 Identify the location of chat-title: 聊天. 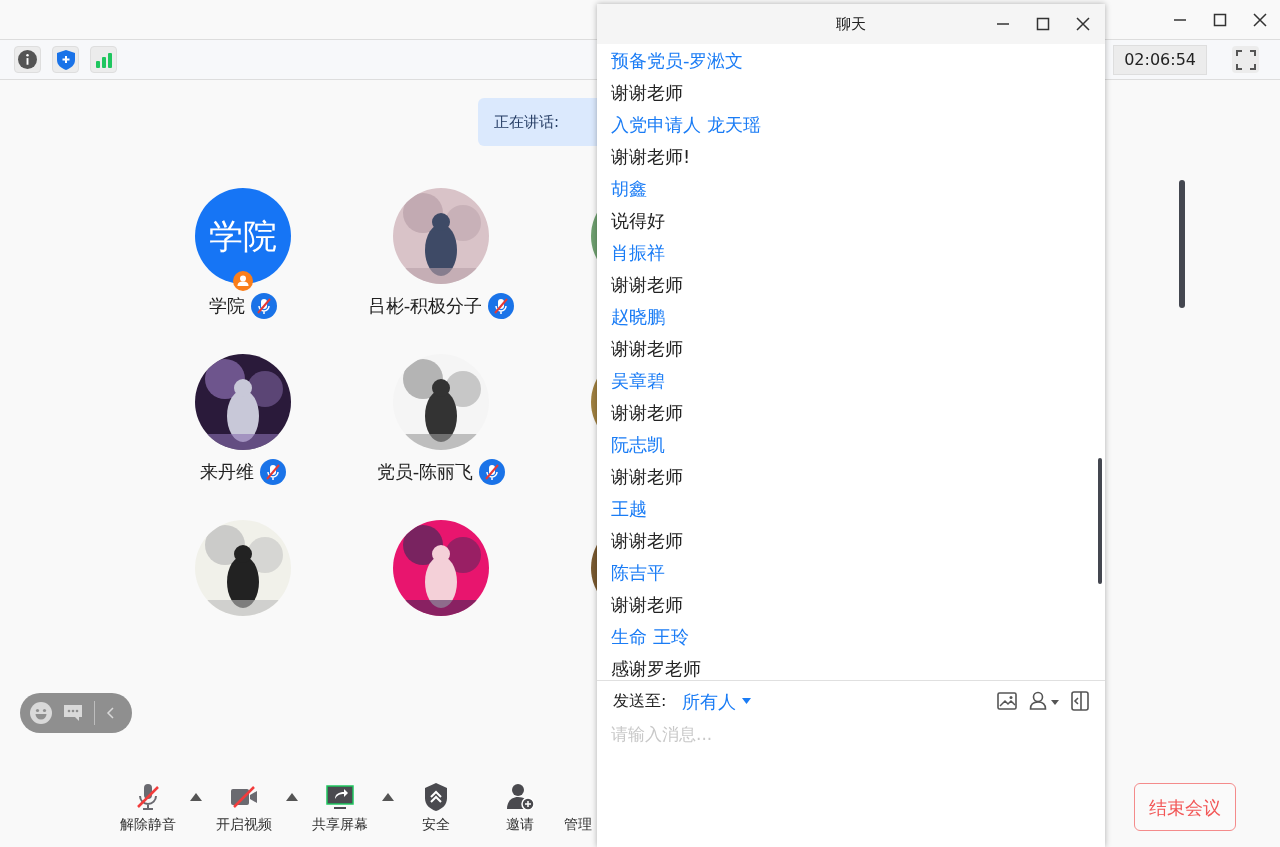
(851, 24).